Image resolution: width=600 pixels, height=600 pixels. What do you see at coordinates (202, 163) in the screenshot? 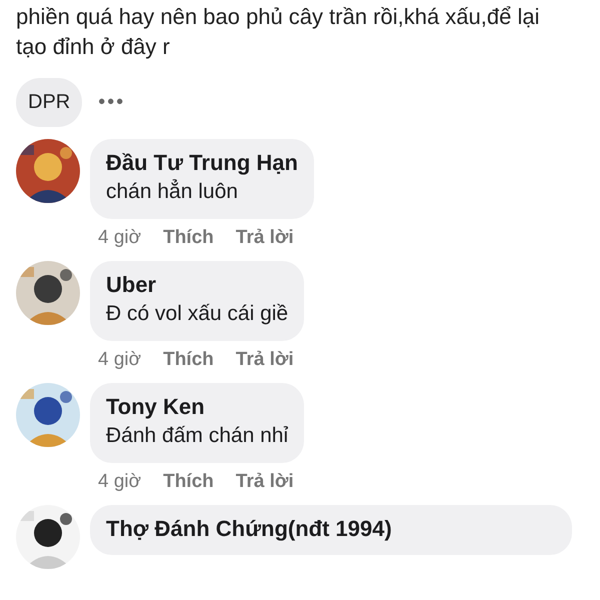
I see `commenter-name: Đầu Tư Trung Hạn` at bounding box center [202, 163].